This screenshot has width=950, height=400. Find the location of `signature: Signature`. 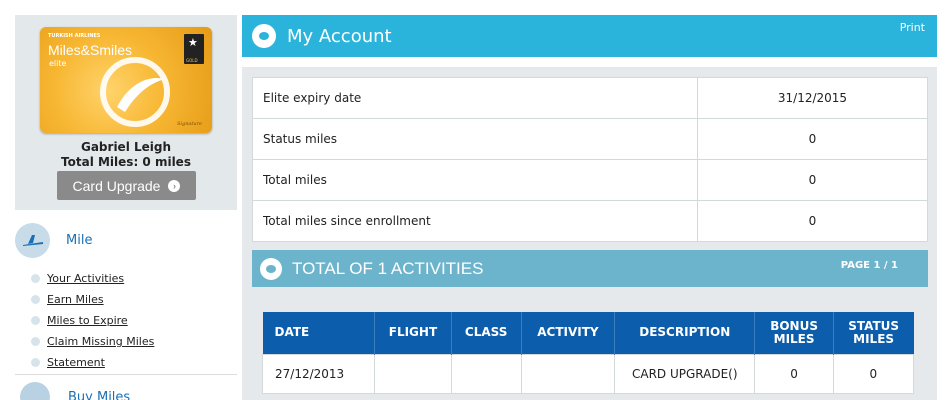

signature: Signature is located at coordinates (189, 124).